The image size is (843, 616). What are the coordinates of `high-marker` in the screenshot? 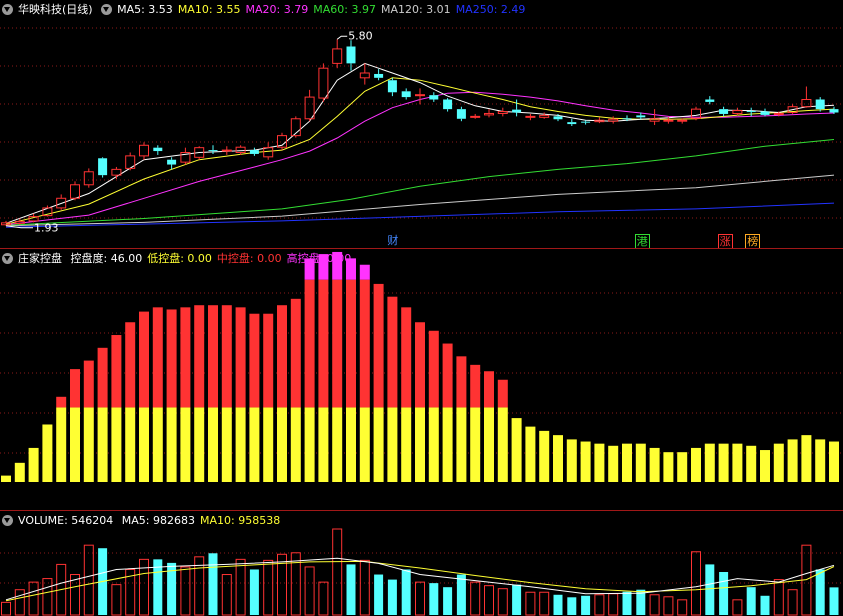 It's located at (342, 37).